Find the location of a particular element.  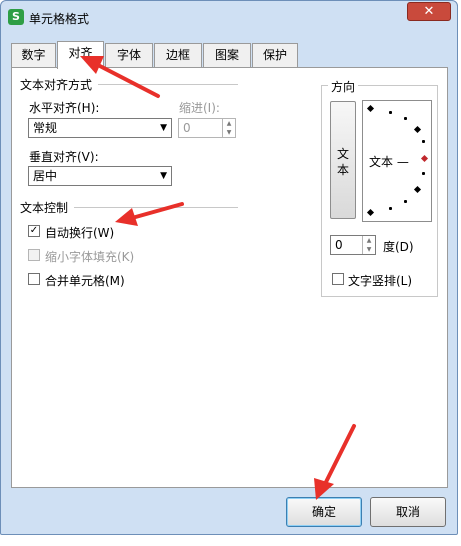

horizontal-align-value: 常规 is located at coordinates (45, 128).